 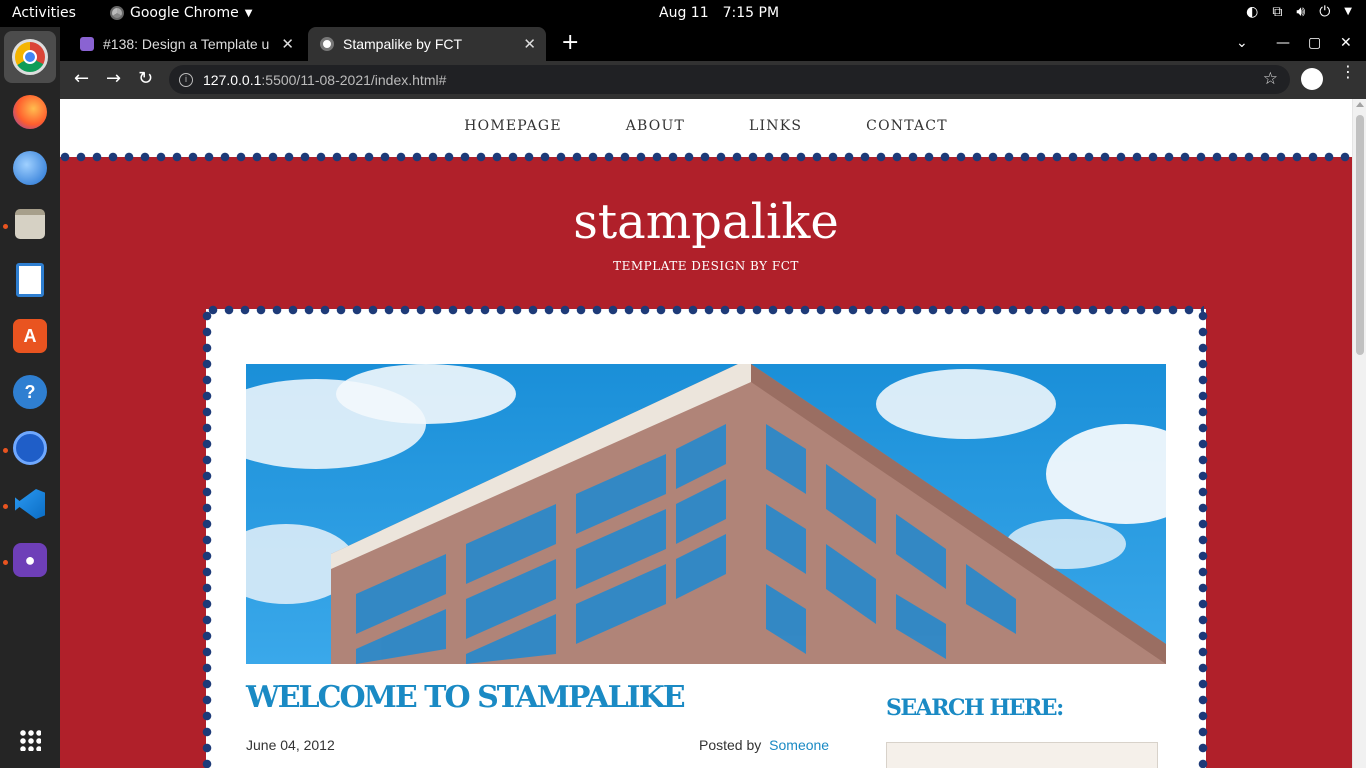 I want to click on dock-timer, so click(x=30, y=448).